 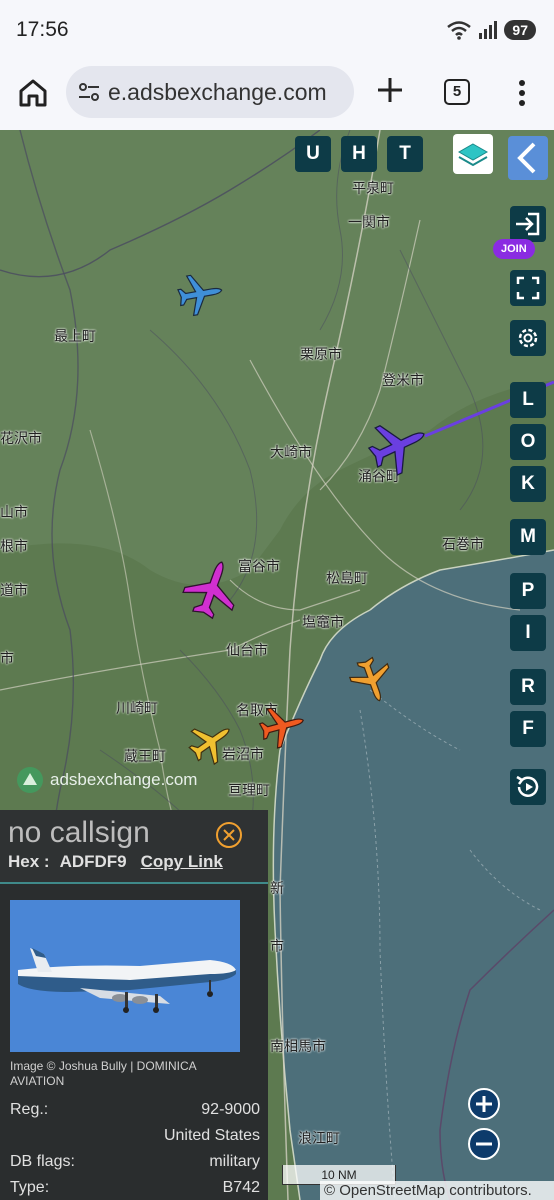 I want to click on layers-icon, so click(x=473, y=155).